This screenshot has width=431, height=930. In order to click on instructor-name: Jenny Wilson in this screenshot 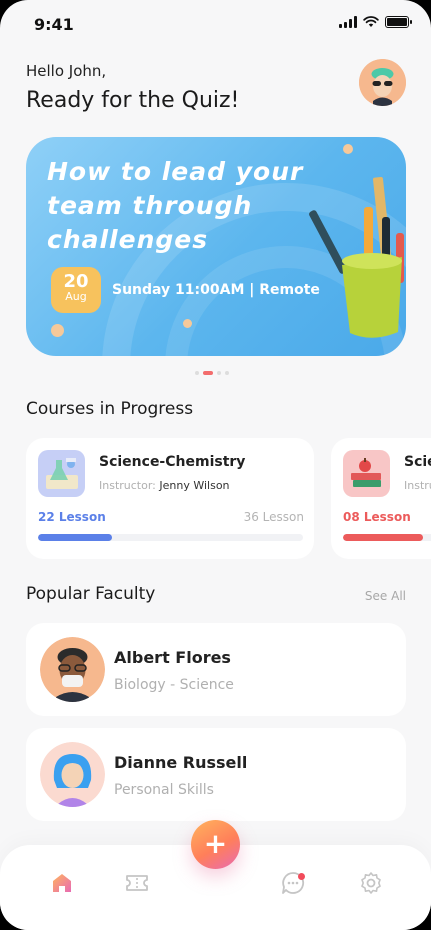, I will do `click(194, 485)`.